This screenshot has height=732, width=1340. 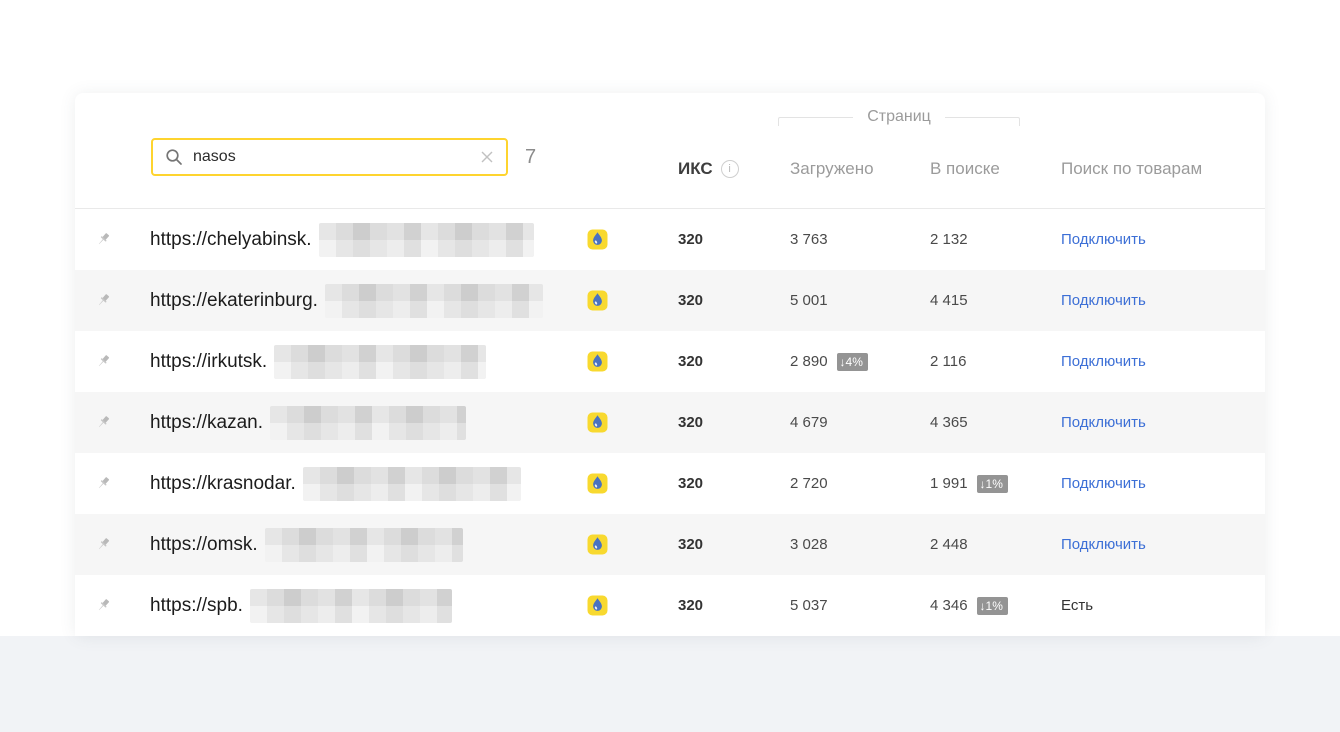 I want to click on action-cell: Есть, so click(x=1077, y=605).